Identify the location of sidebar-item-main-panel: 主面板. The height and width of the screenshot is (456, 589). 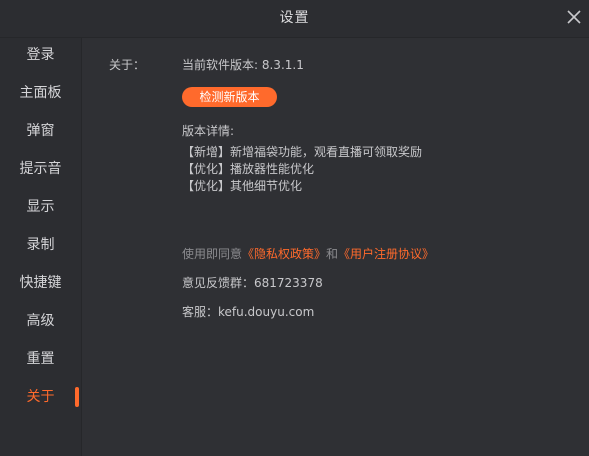
(40, 93).